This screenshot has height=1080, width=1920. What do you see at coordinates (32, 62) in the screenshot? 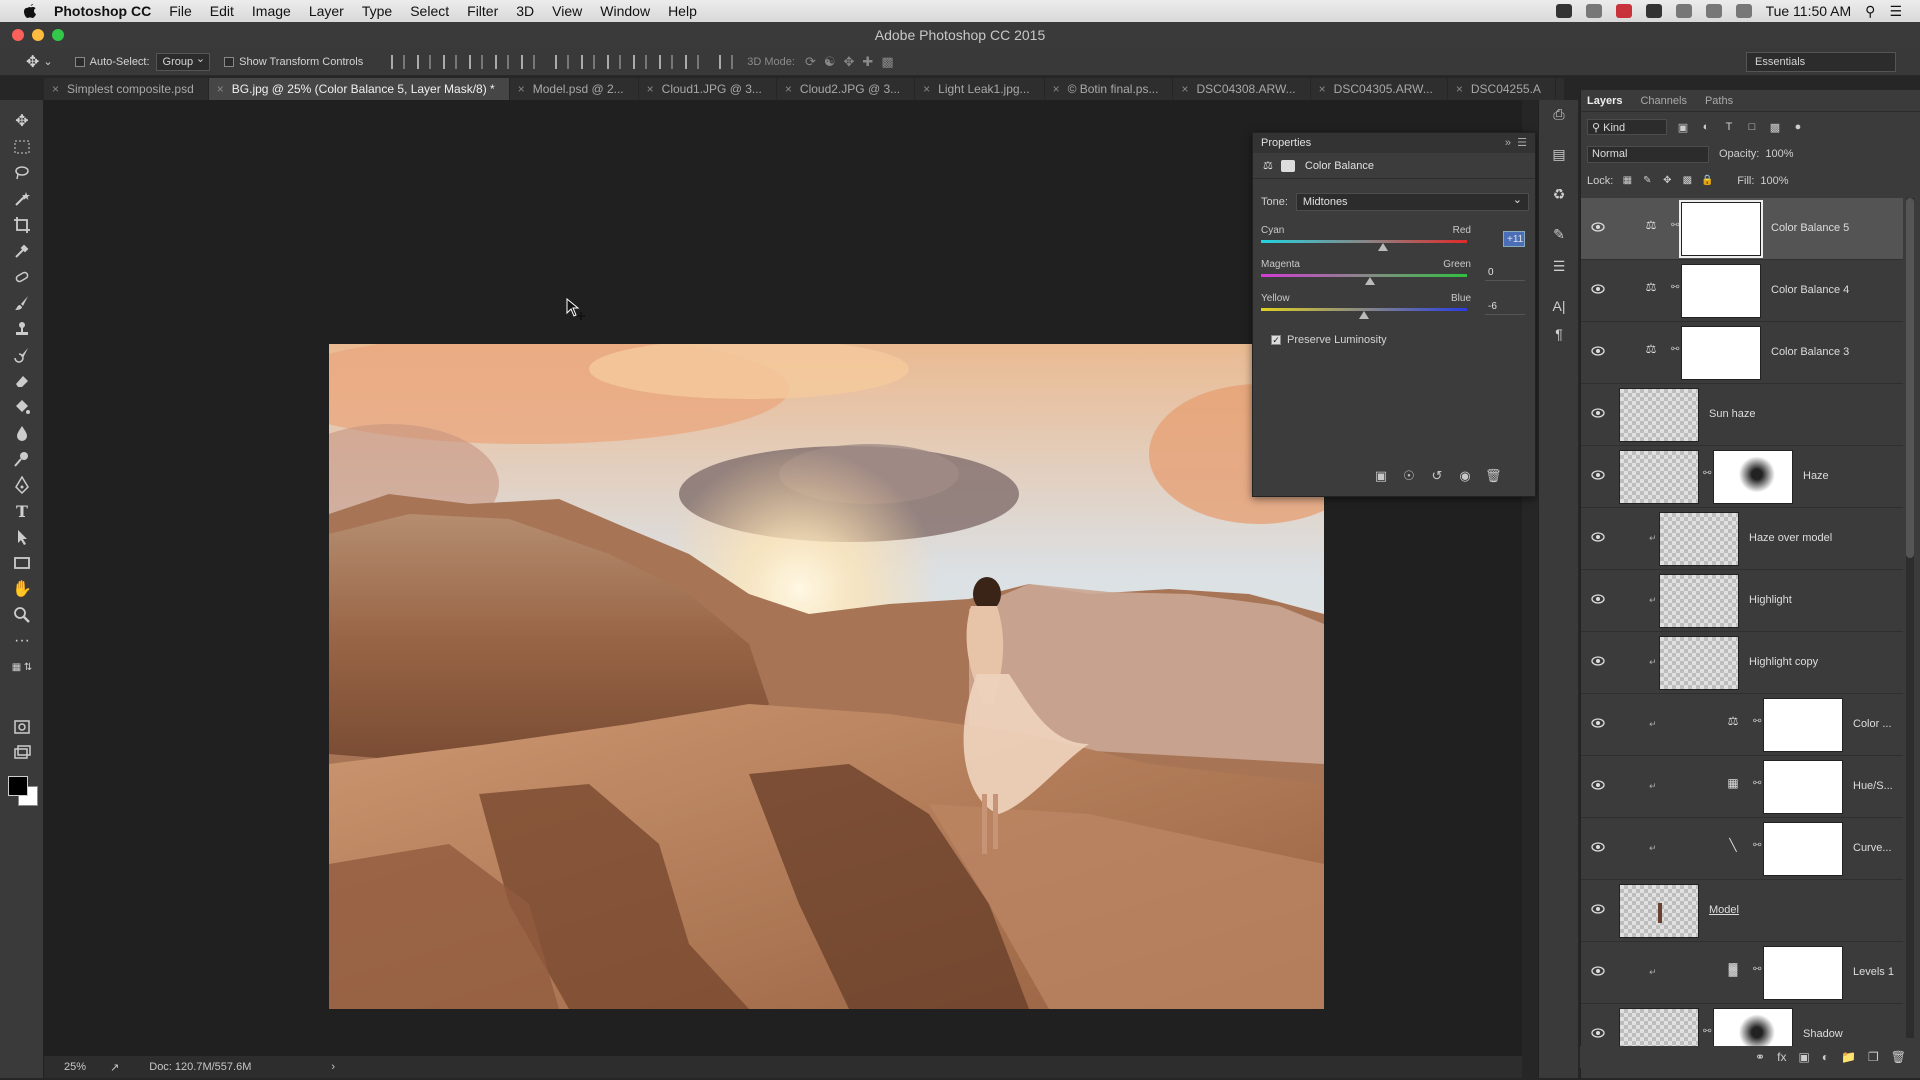
I see `move-tool-preset-icon: ✥` at bounding box center [32, 62].